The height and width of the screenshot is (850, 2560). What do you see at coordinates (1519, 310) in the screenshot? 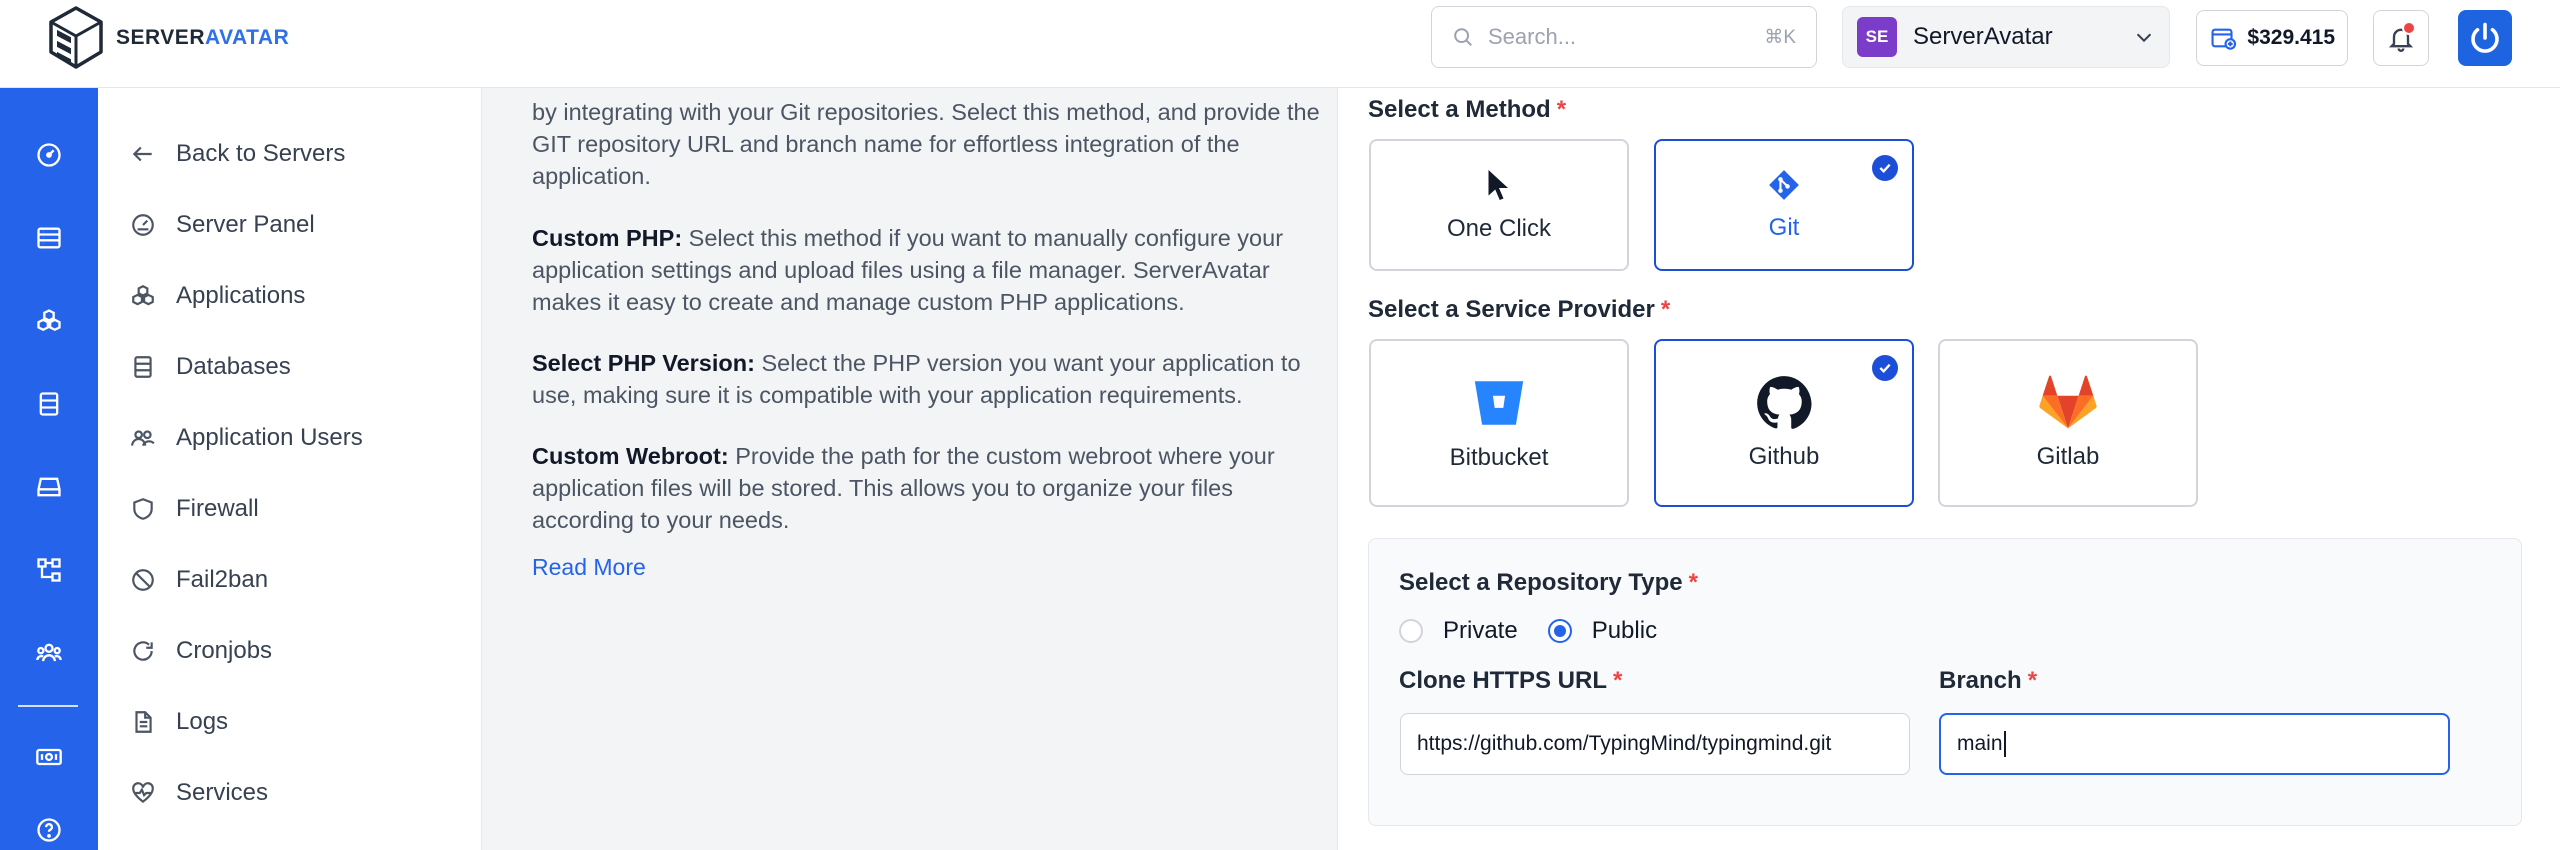
I see `provider-label: Select a Service Provider *` at bounding box center [1519, 310].